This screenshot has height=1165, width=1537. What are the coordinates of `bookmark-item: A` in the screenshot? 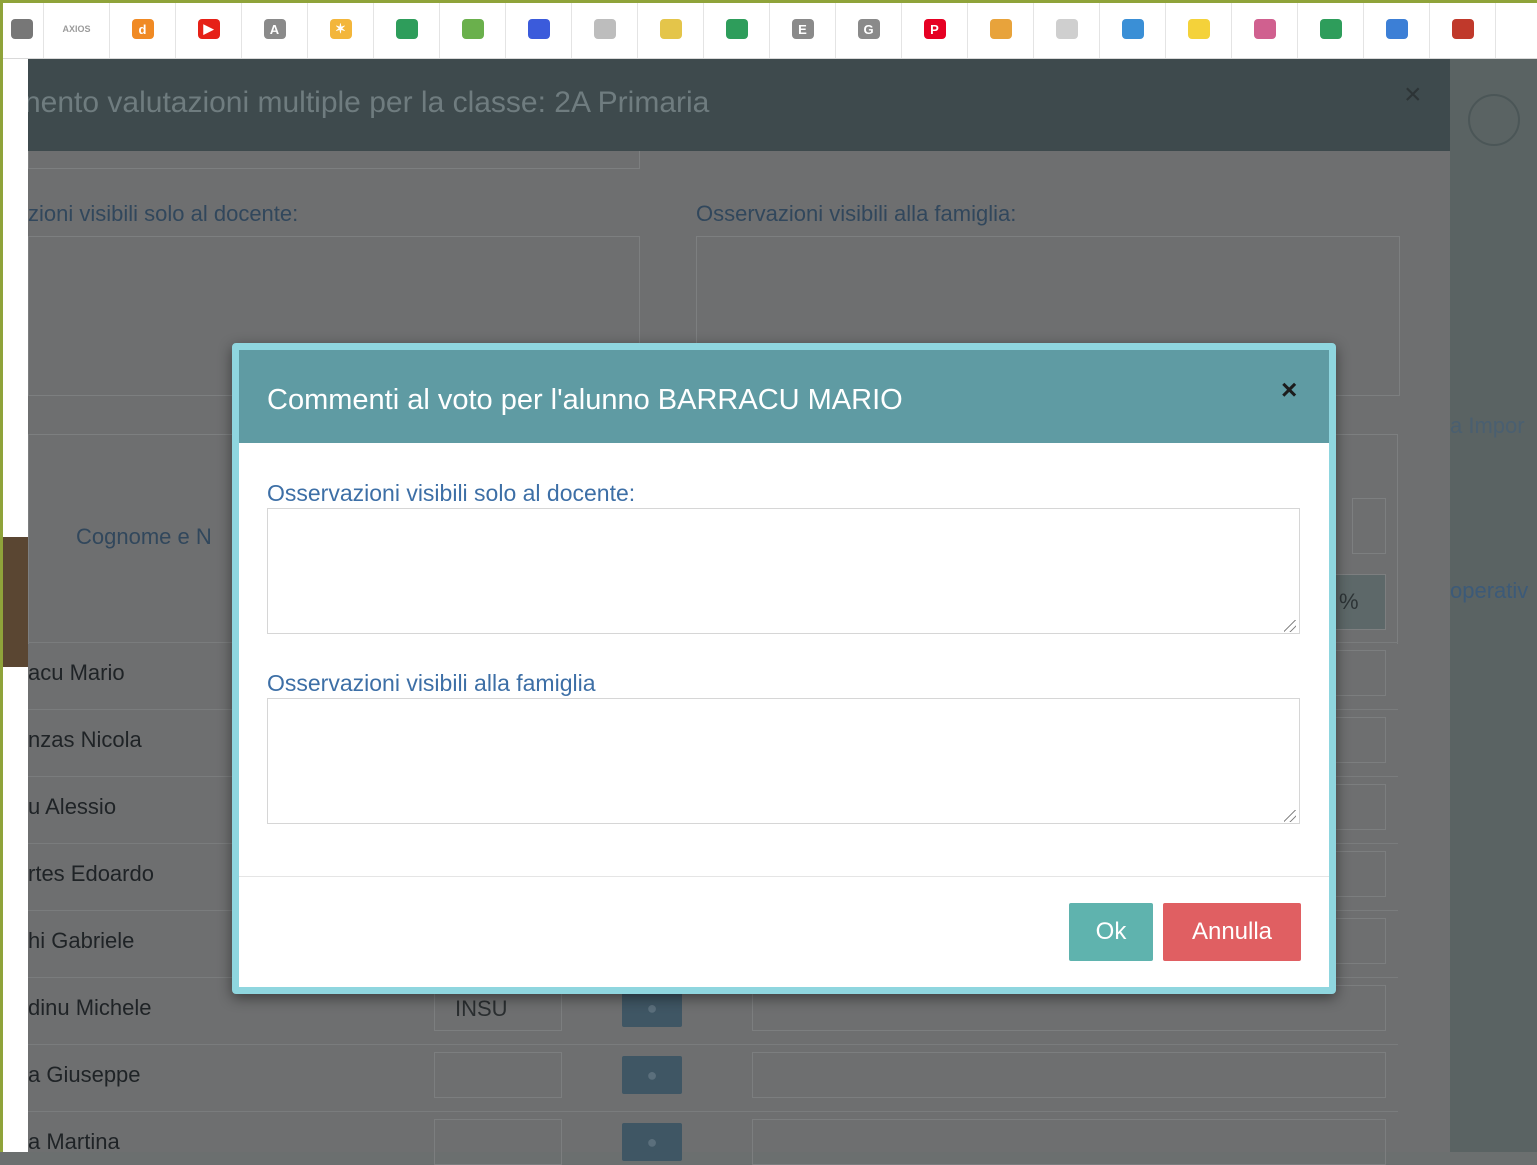 It's located at (275, 29).